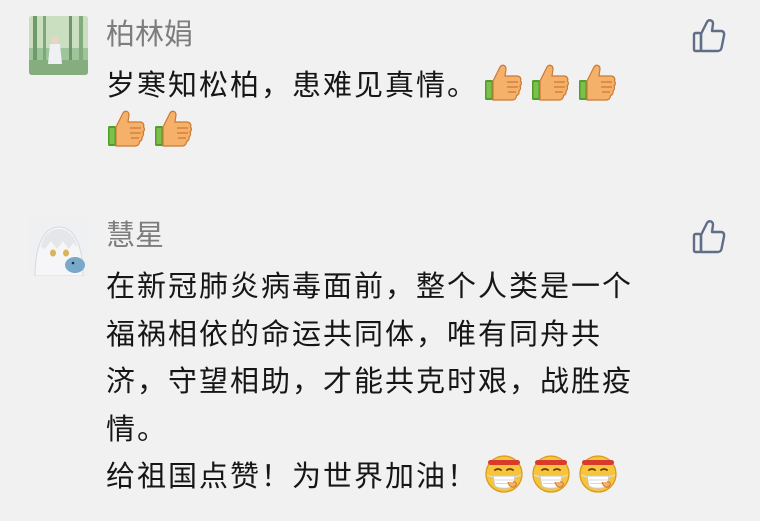 The height and width of the screenshot is (521, 760). I want to click on comment-author: 慧星, so click(135, 235).